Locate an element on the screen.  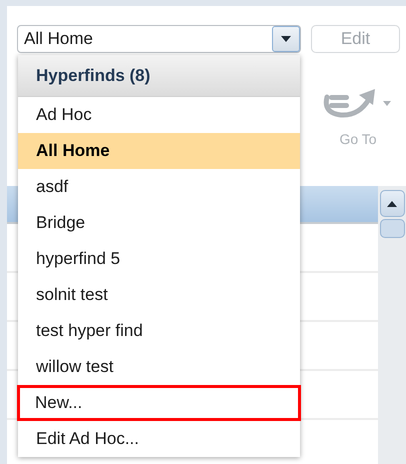
menu-item: test hyper find is located at coordinates (159, 331).